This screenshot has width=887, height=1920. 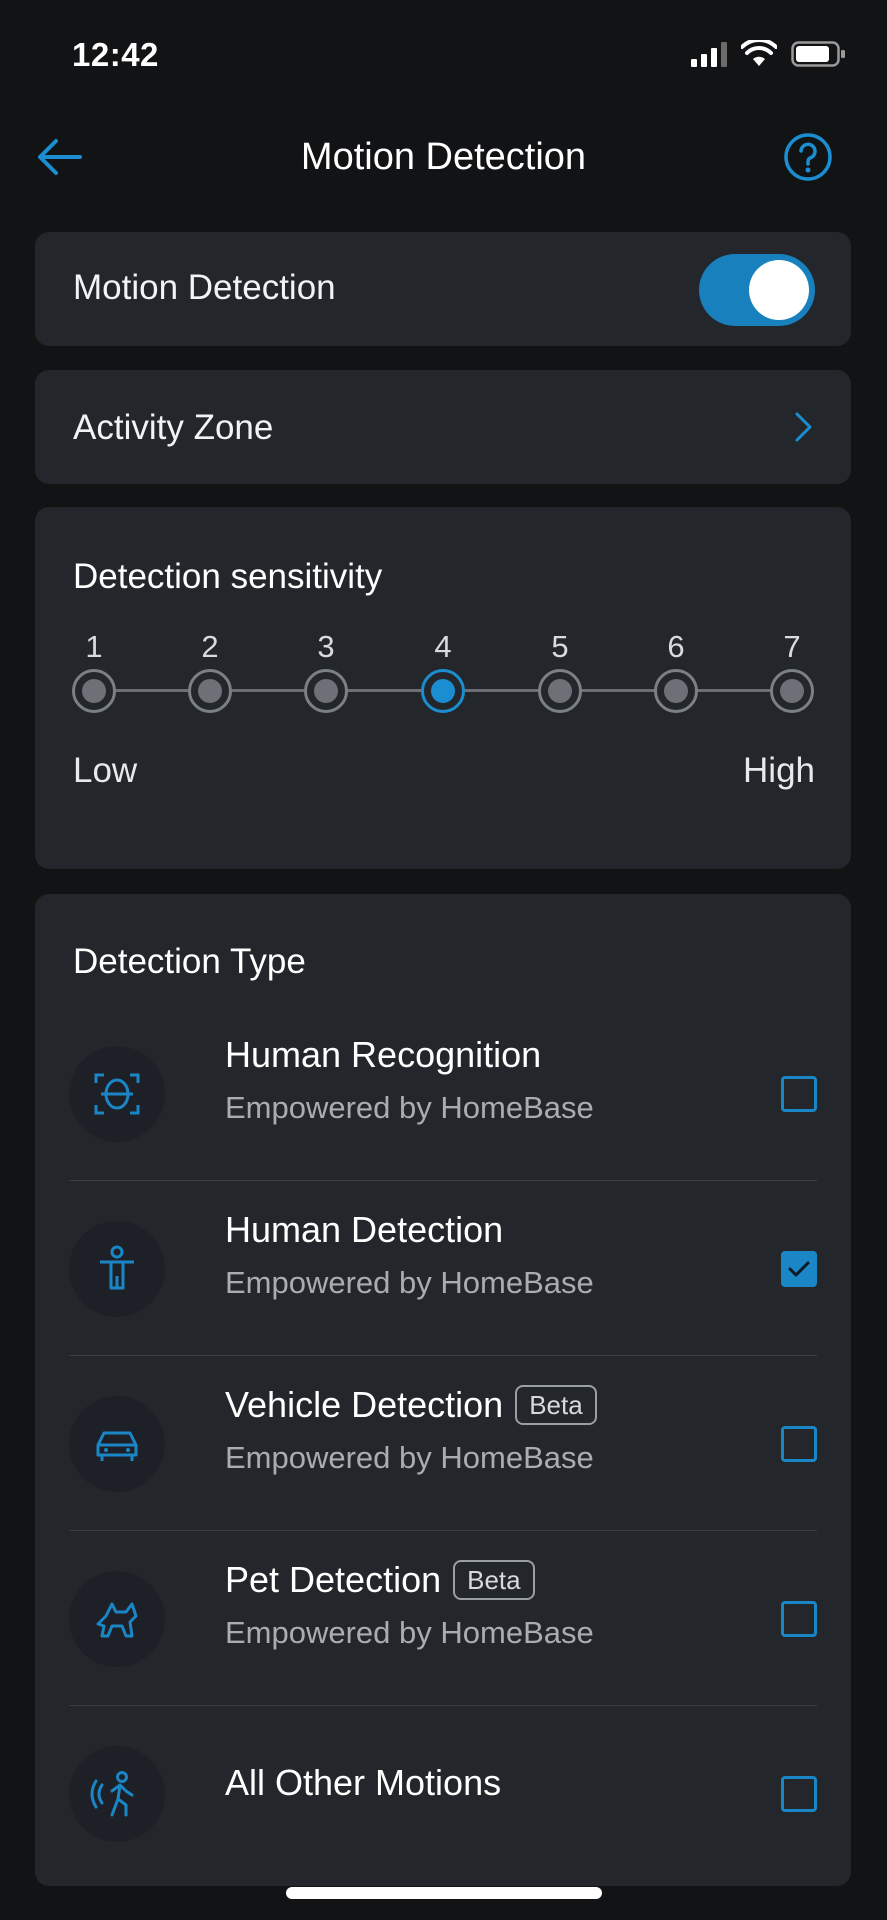 What do you see at coordinates (443, 691) in the screenshot?
I see `slider-step-dot-selected` at bounding box center [443, 691].